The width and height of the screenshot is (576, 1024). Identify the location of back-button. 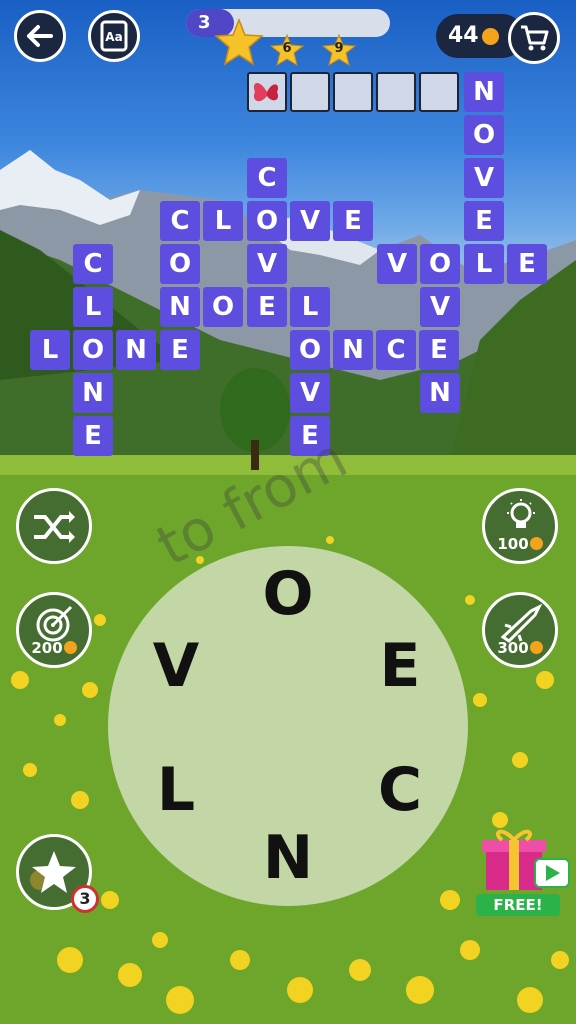
(40, 36).